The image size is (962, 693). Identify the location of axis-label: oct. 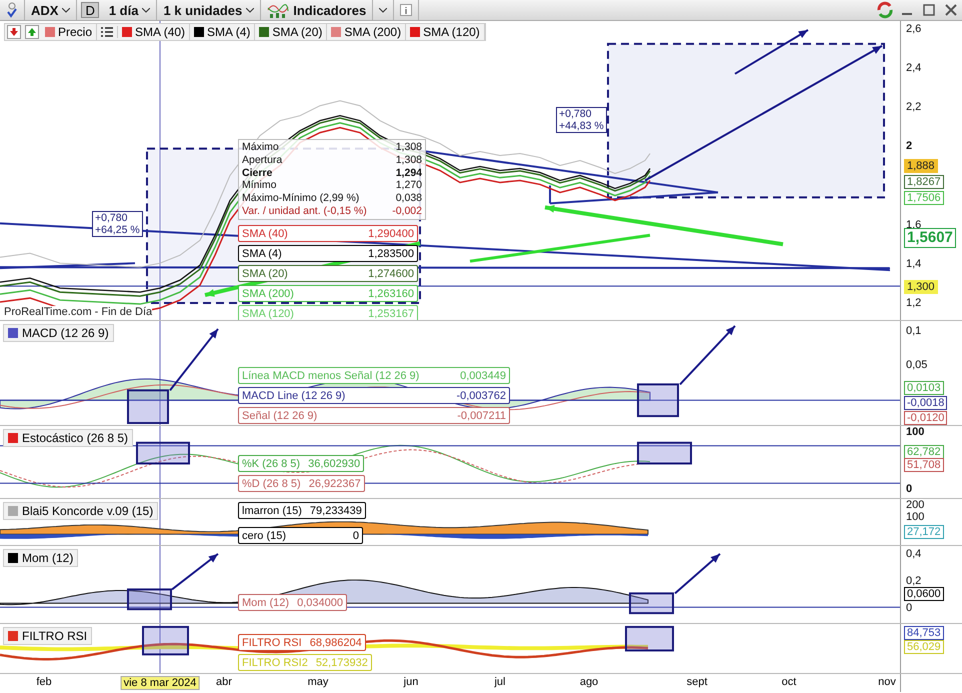
(789, 682).